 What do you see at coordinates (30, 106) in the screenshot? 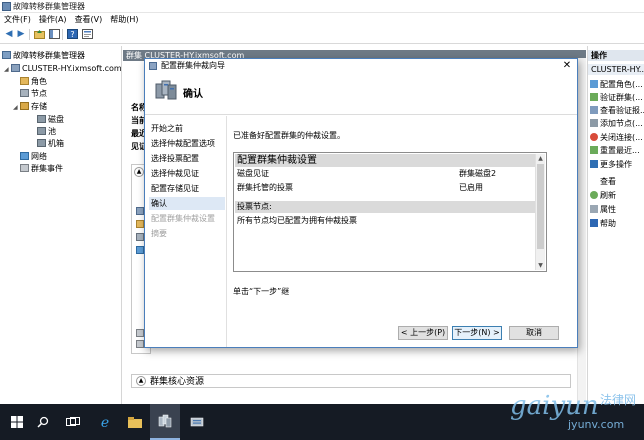
I see `tree-item-storage: ◢ 存储` at bounding box center [30, 106].